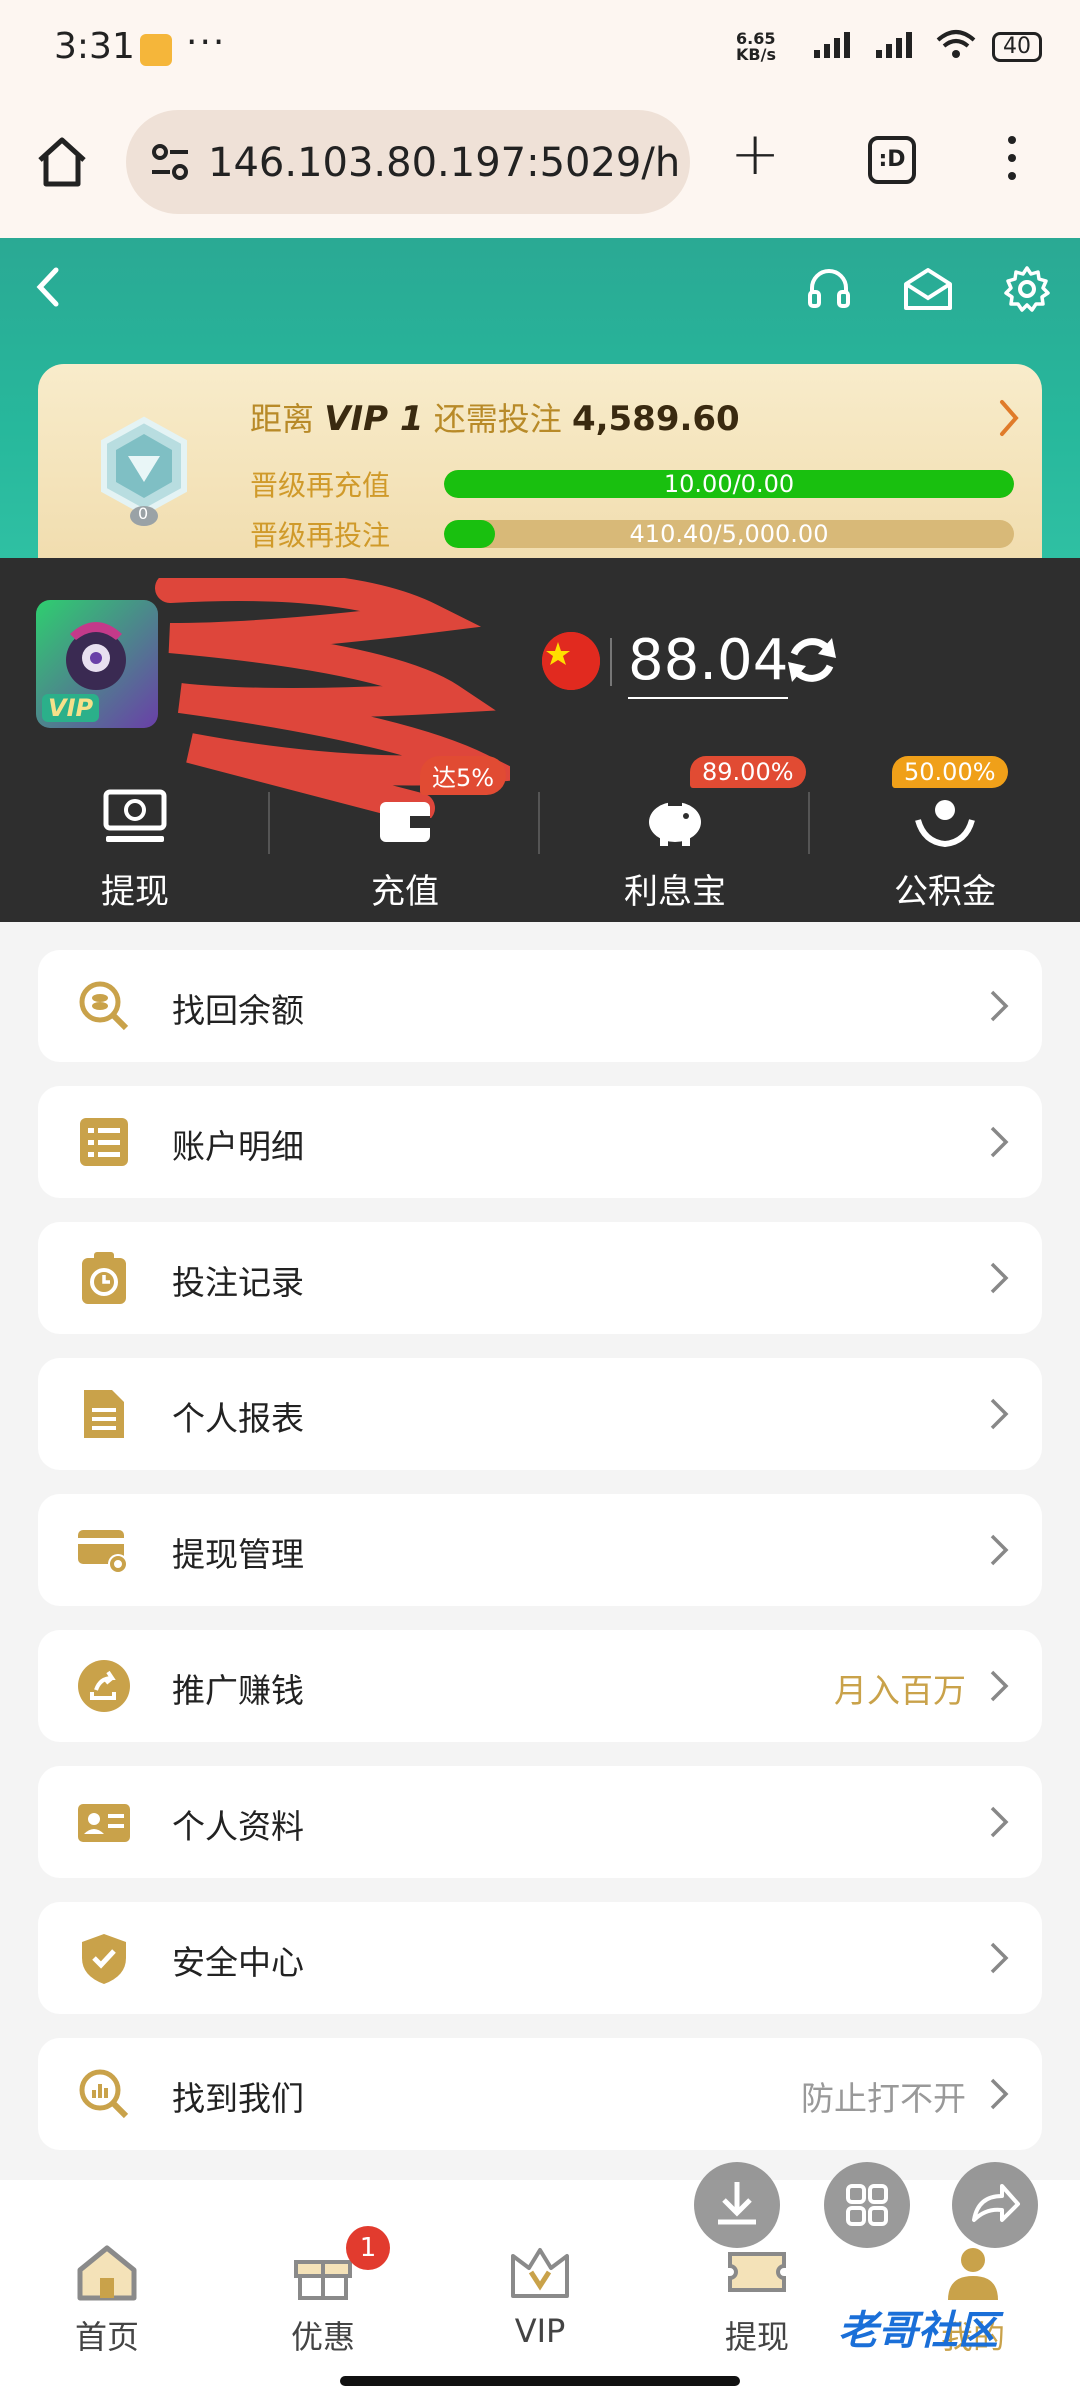 The height and width of the screenshot is (2400, 1080). I want to click on action-provident-fund: 50.00% 公积金, so click(945, 836).